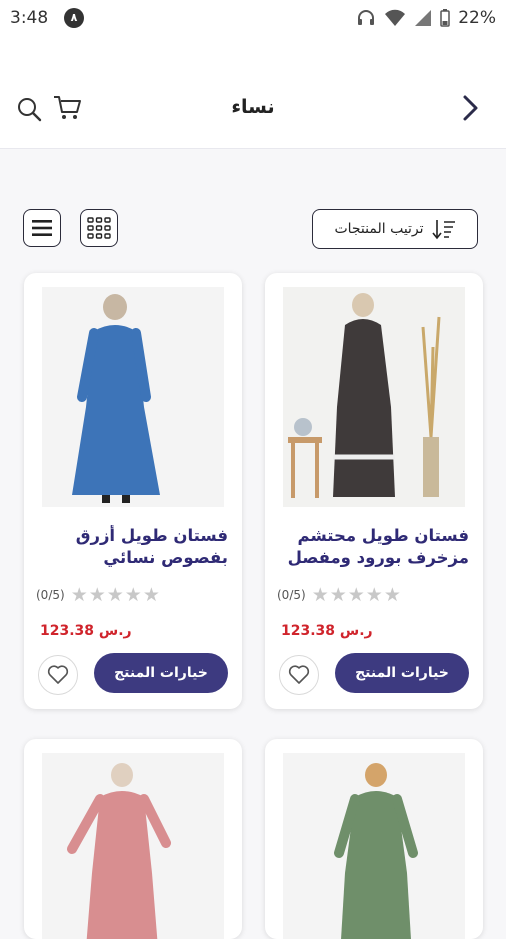  What do you see at coordinates (253, 92) in the screenshot?
I see `app-bar: نساء` at bounding box center [253, 92].